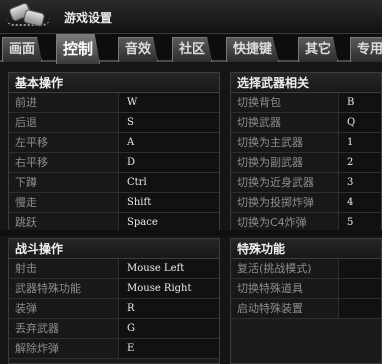  What do you see at coordinates (306, 249) in the screenshot?
I see `special-functions-title: 特殊功能` at bounding box center [306, 249].